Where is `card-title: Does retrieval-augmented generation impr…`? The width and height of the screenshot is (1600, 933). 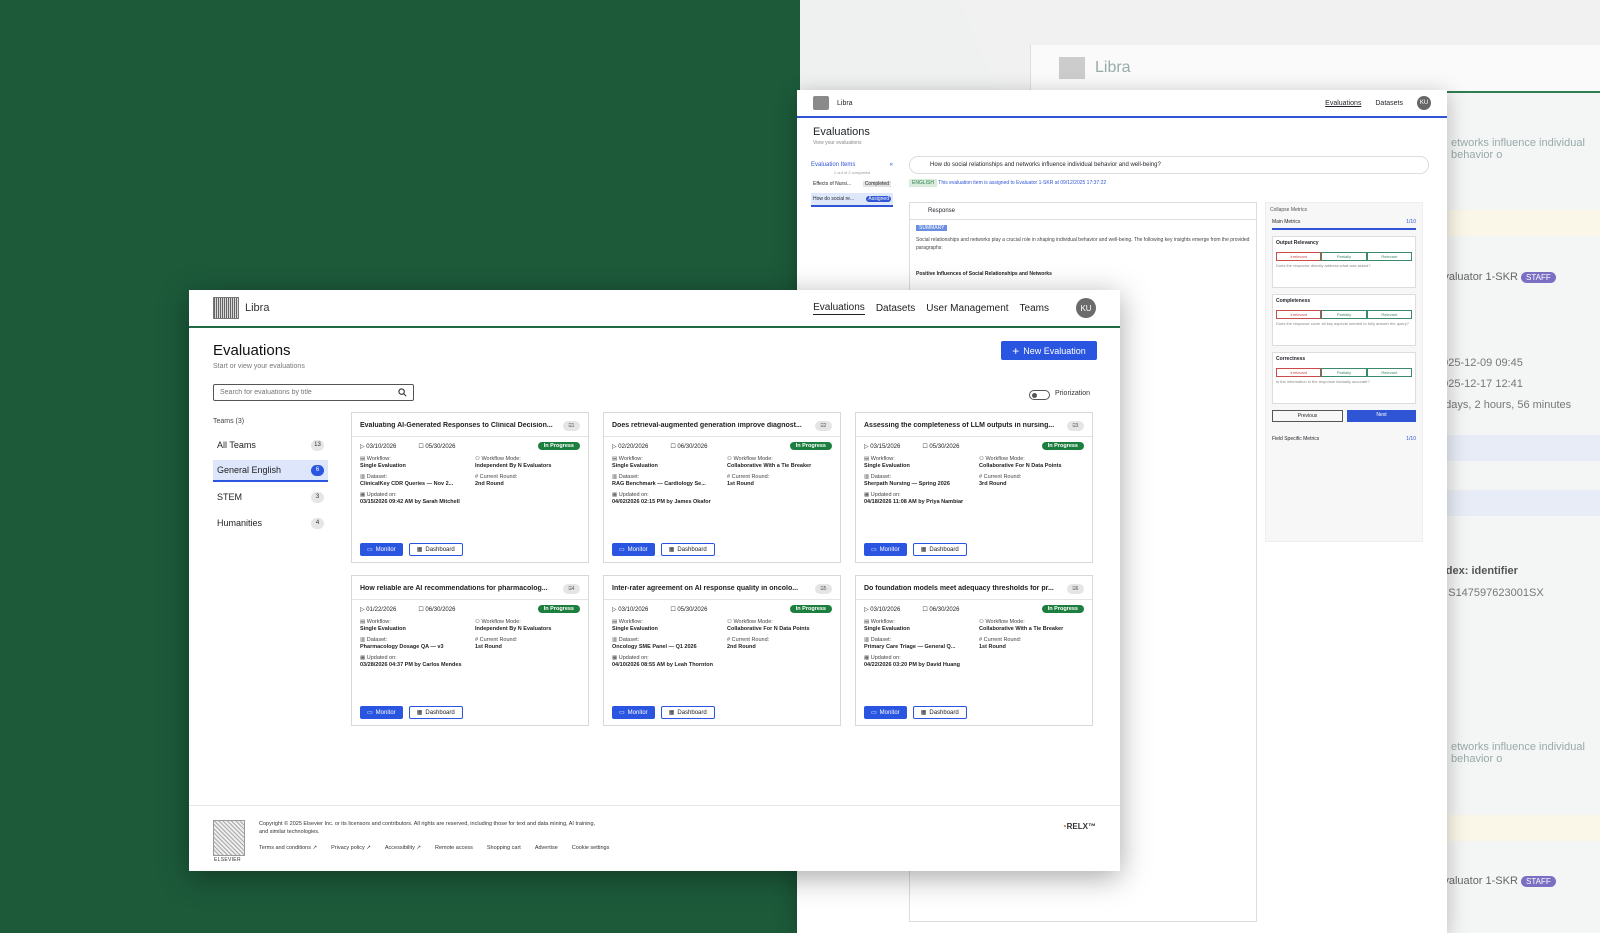 card-title: Does retrieval-augmented generation impr… is located at coordinates (711, 425).